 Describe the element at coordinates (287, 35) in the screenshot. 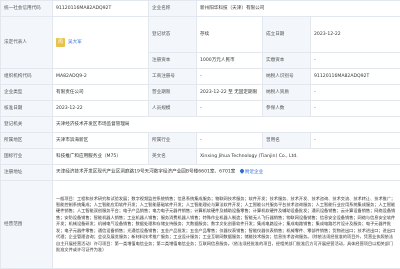

I see `est-date-label: 成立日期` at that location.